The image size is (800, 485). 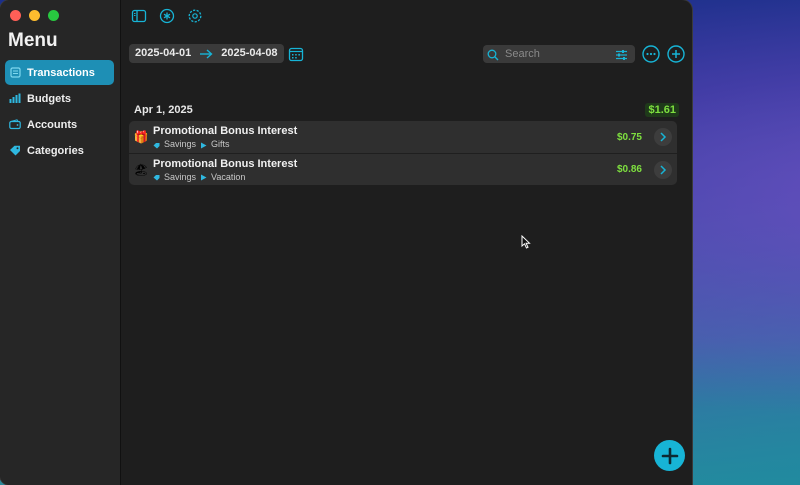 What do you see at coordinates (493, 54) in the screenshot?
I see `search-icon` at bounding box center [493, 54].